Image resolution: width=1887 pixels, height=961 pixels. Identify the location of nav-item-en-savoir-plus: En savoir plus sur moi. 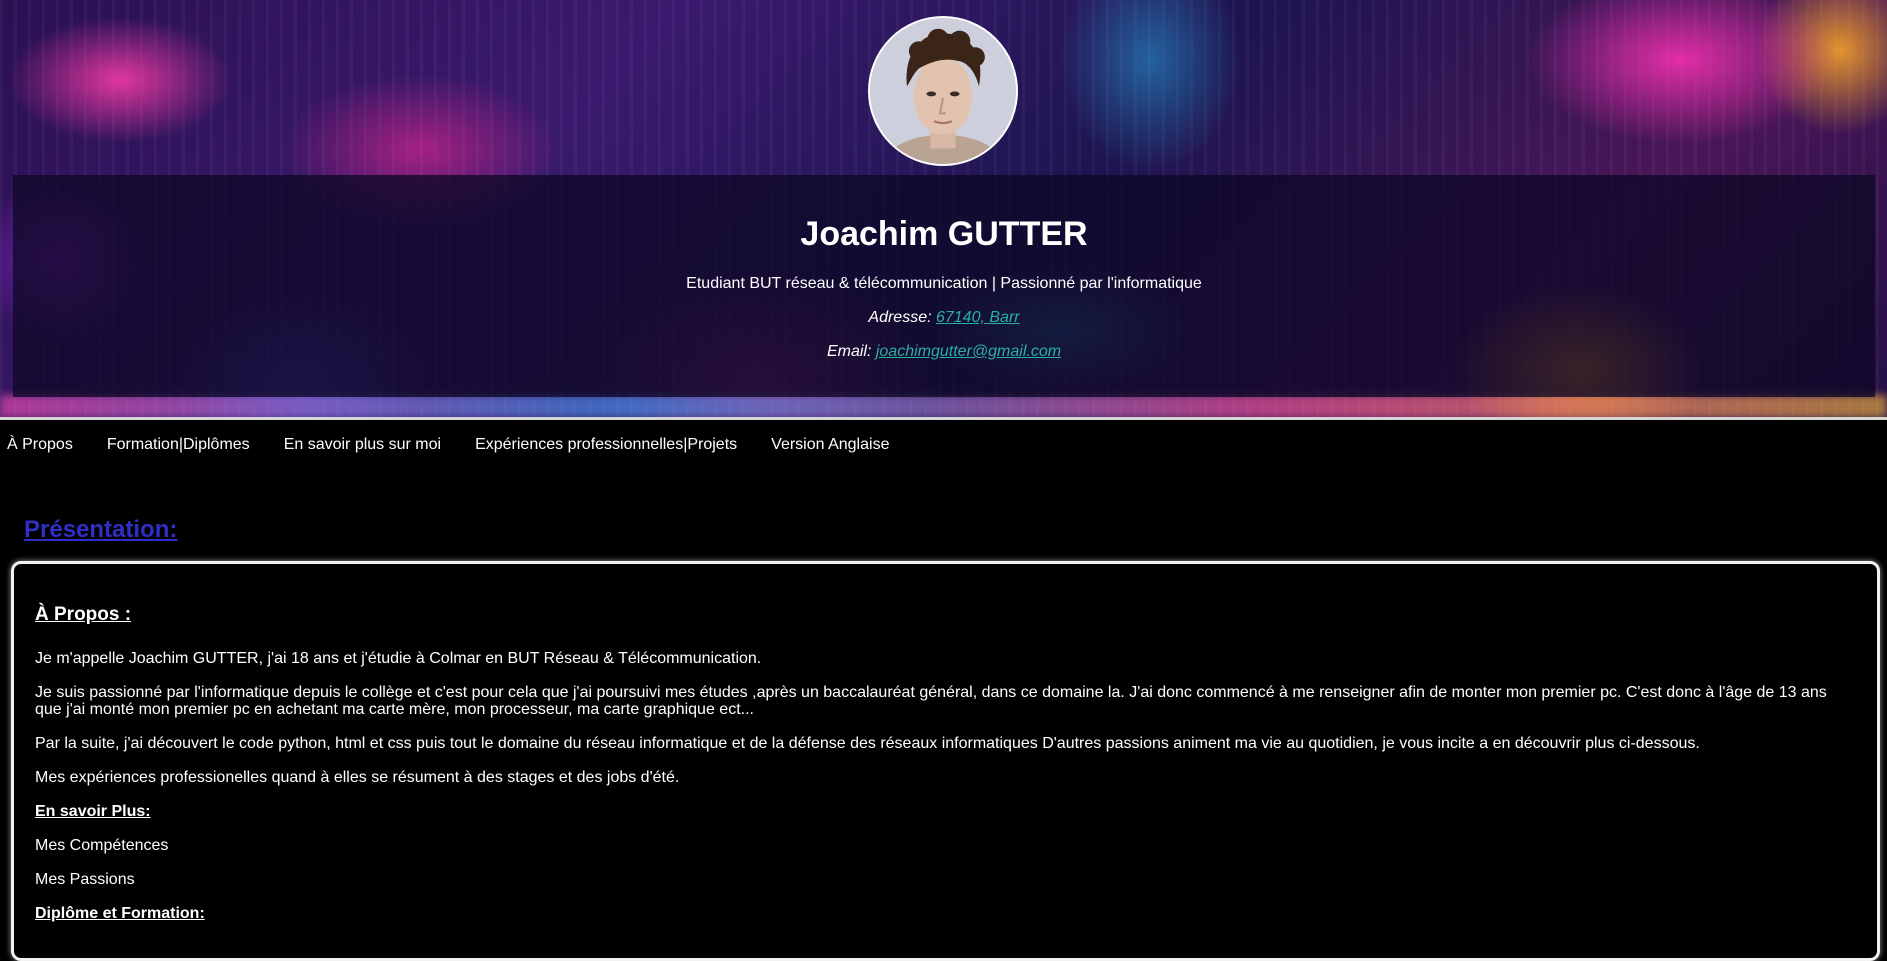
(362, 445).